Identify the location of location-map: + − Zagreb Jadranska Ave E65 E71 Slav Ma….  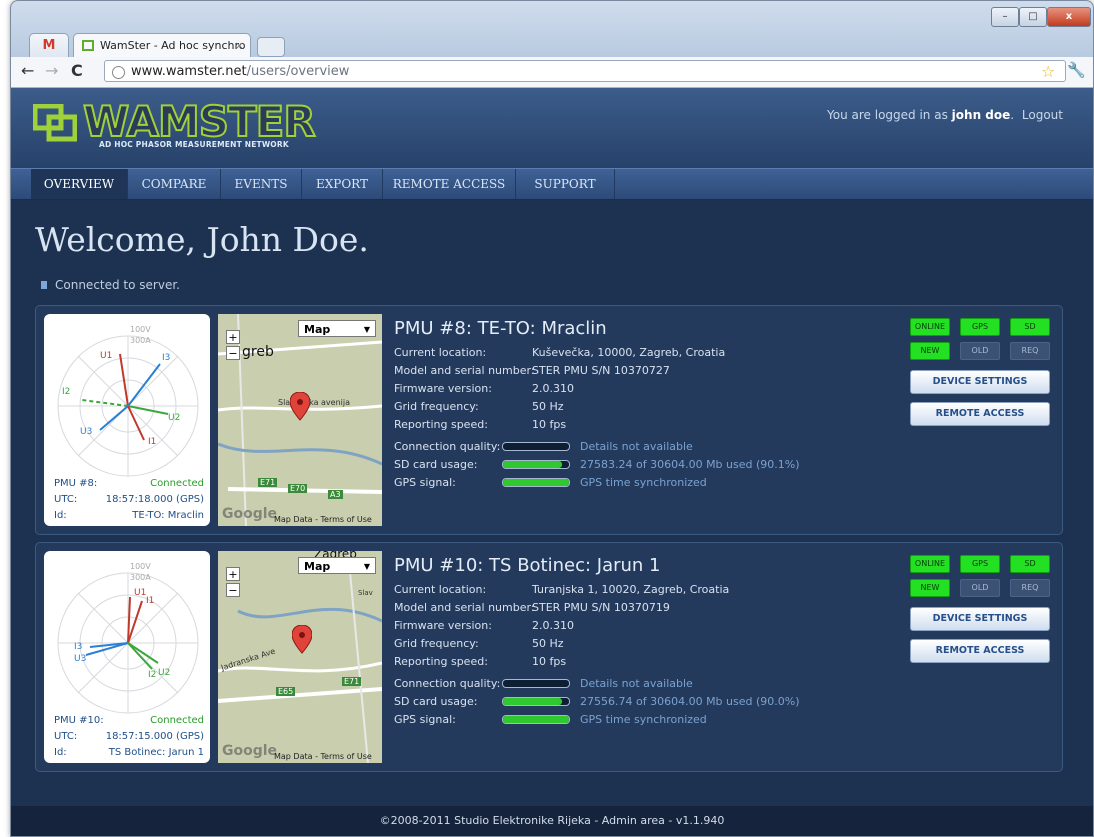
(300, 657).